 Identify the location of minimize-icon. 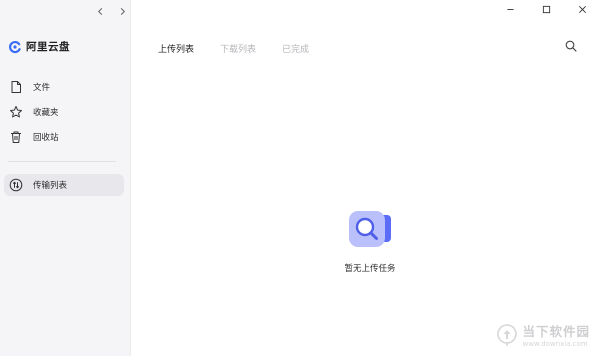
(510, 9).